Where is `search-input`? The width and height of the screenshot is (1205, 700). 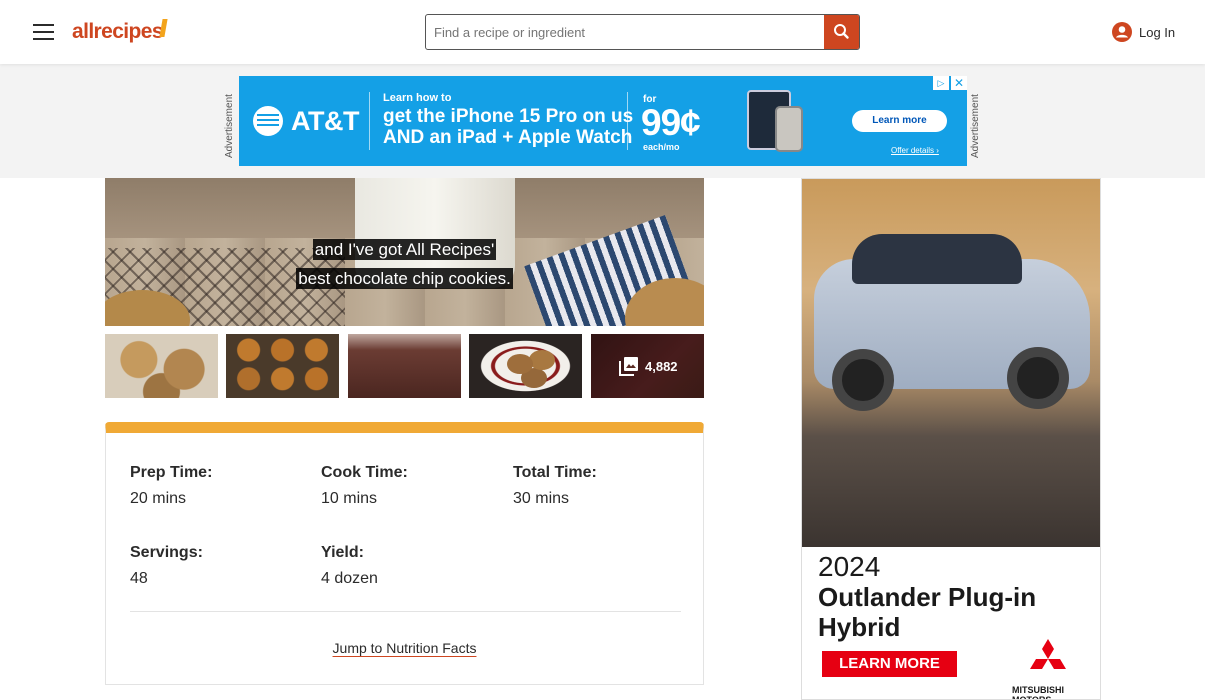 search-input is located at coordinates (625, 32).